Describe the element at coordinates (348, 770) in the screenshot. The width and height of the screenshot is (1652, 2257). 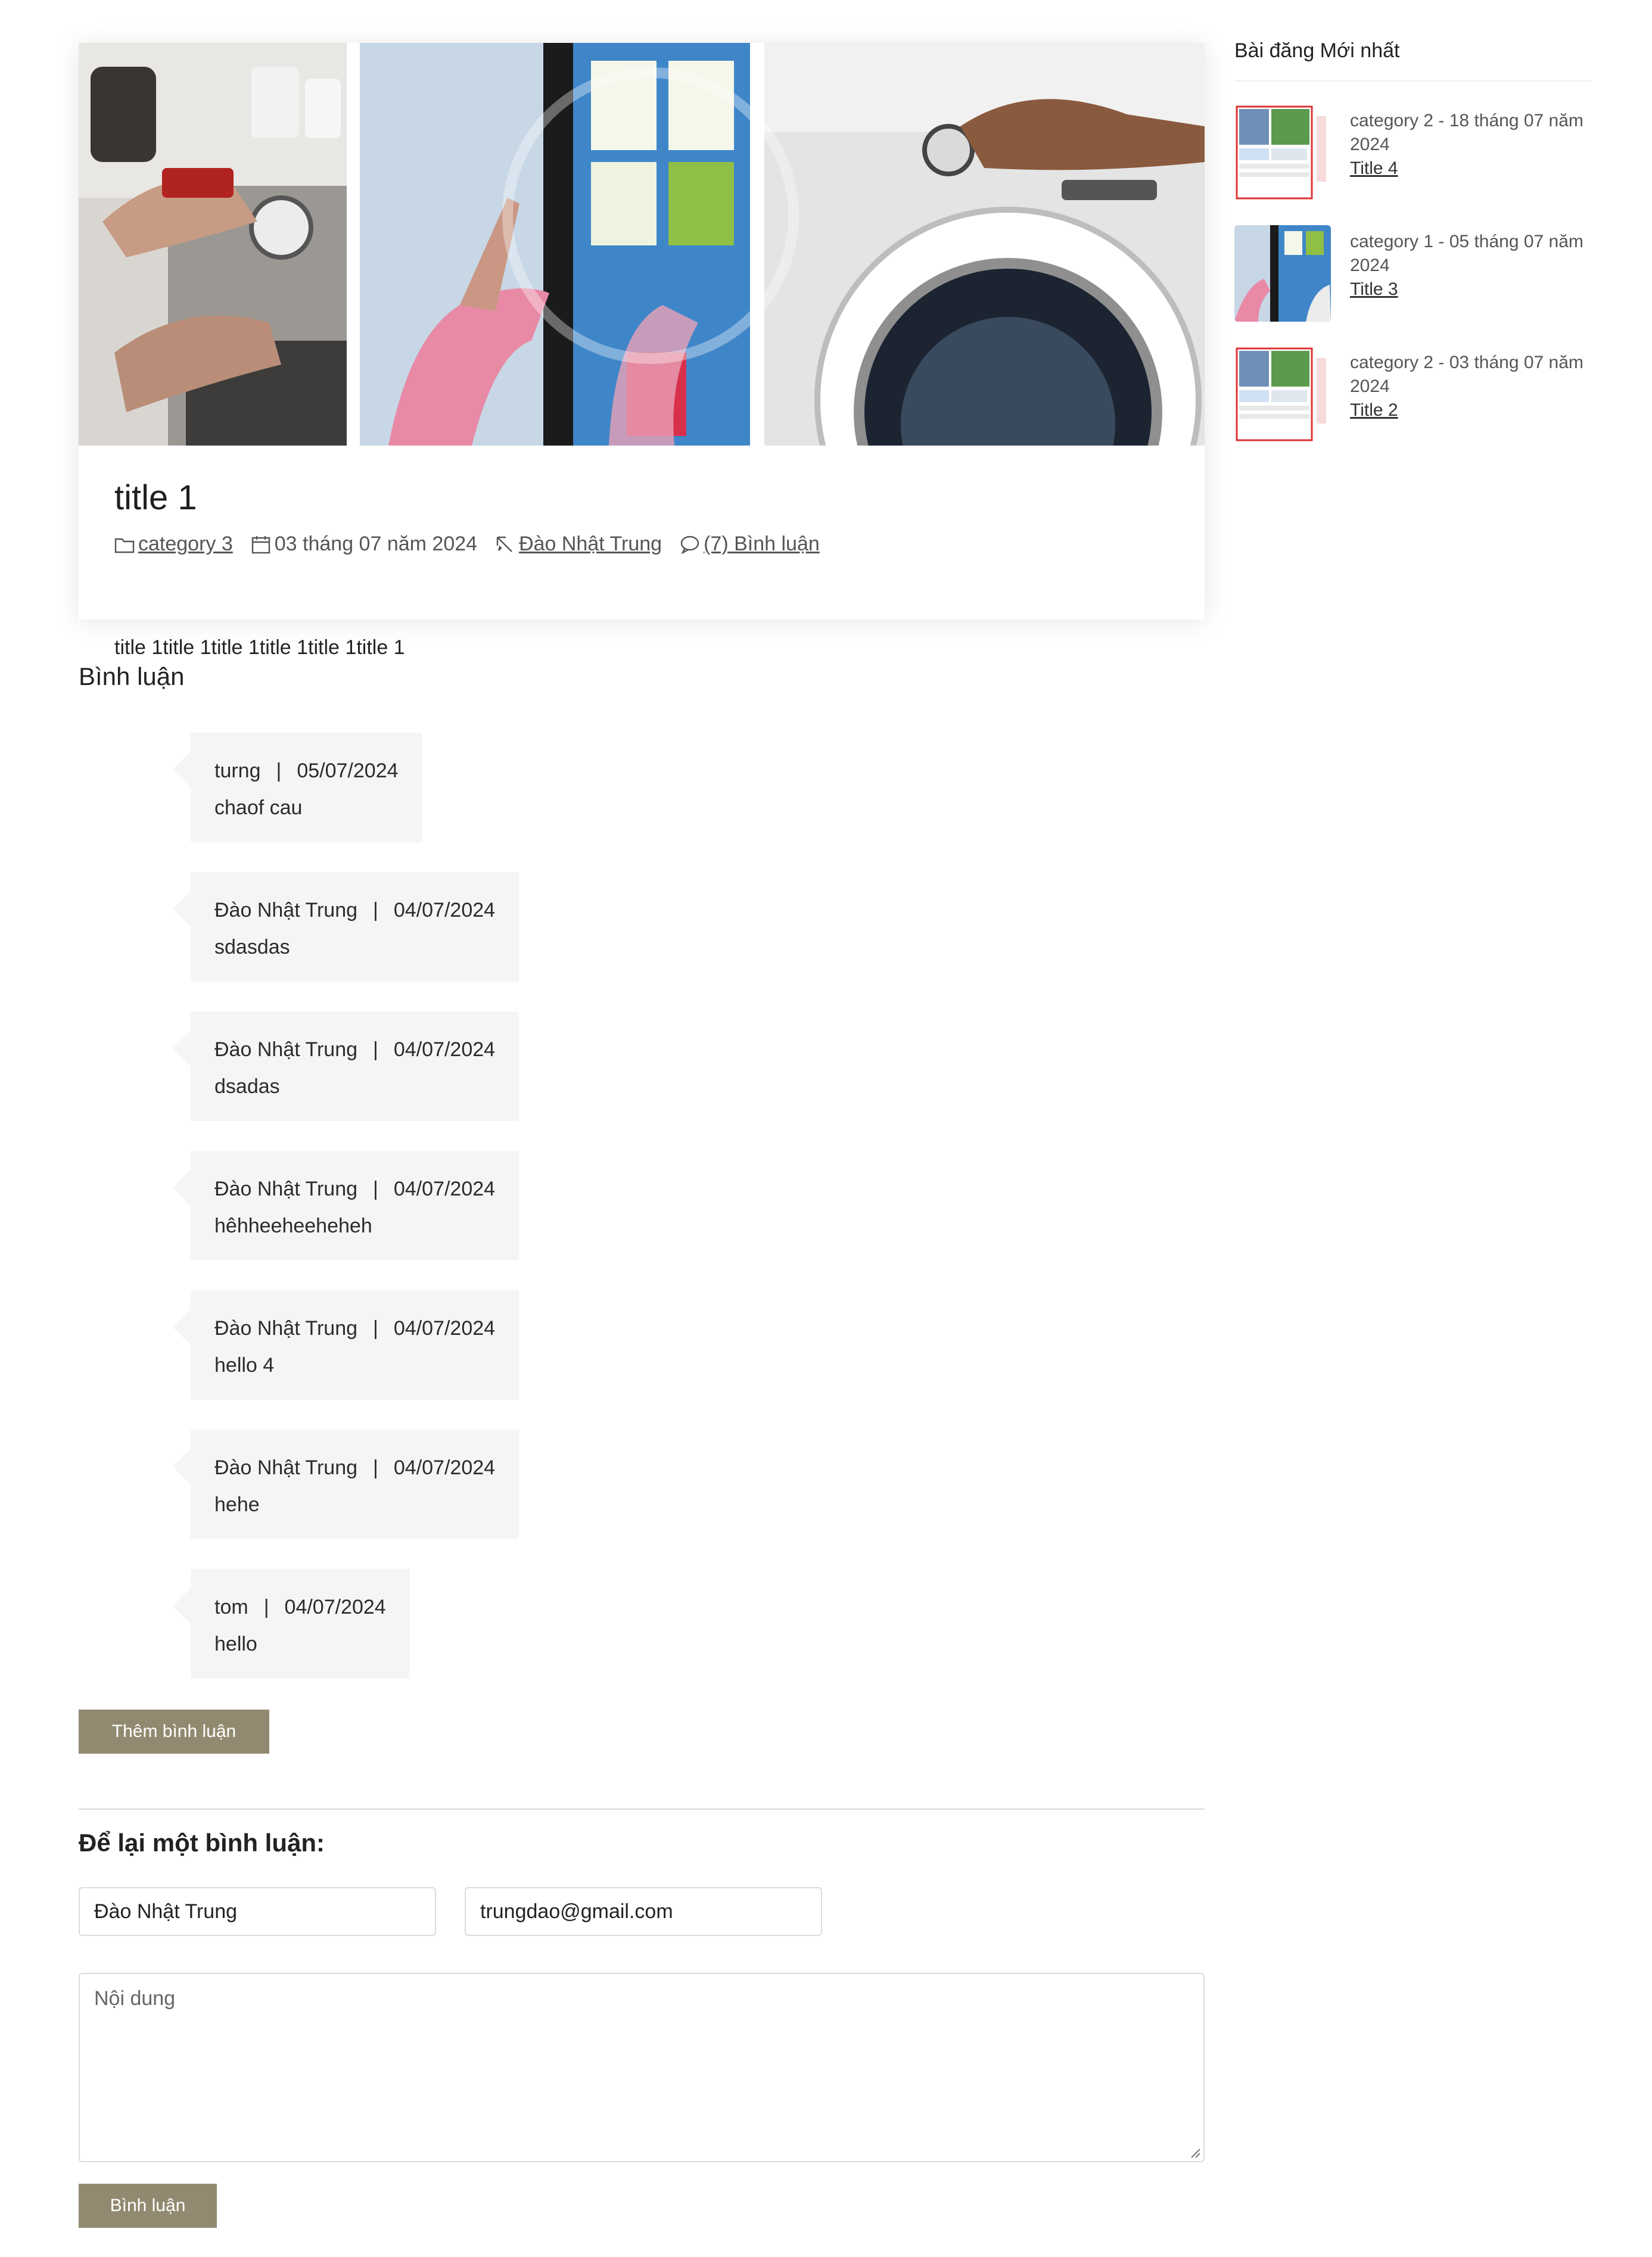
I see `comment-date: 05/07/2024` at that location.